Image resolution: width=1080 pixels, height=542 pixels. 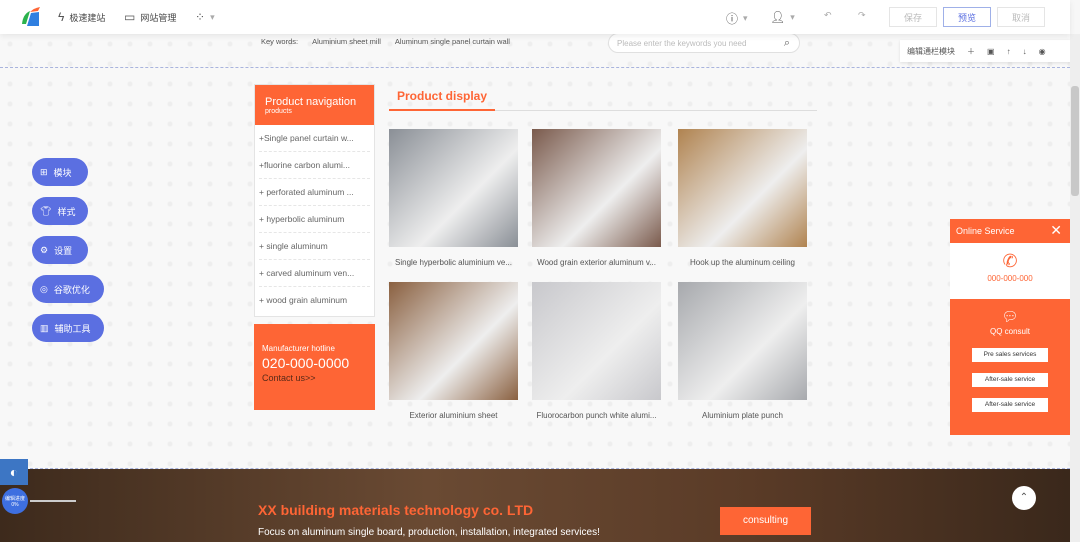 What do you see at coordinates (1009, 51) in the screenshot?
I see `arrow-up-icon: ↑` at bounding box center [1009, 51].